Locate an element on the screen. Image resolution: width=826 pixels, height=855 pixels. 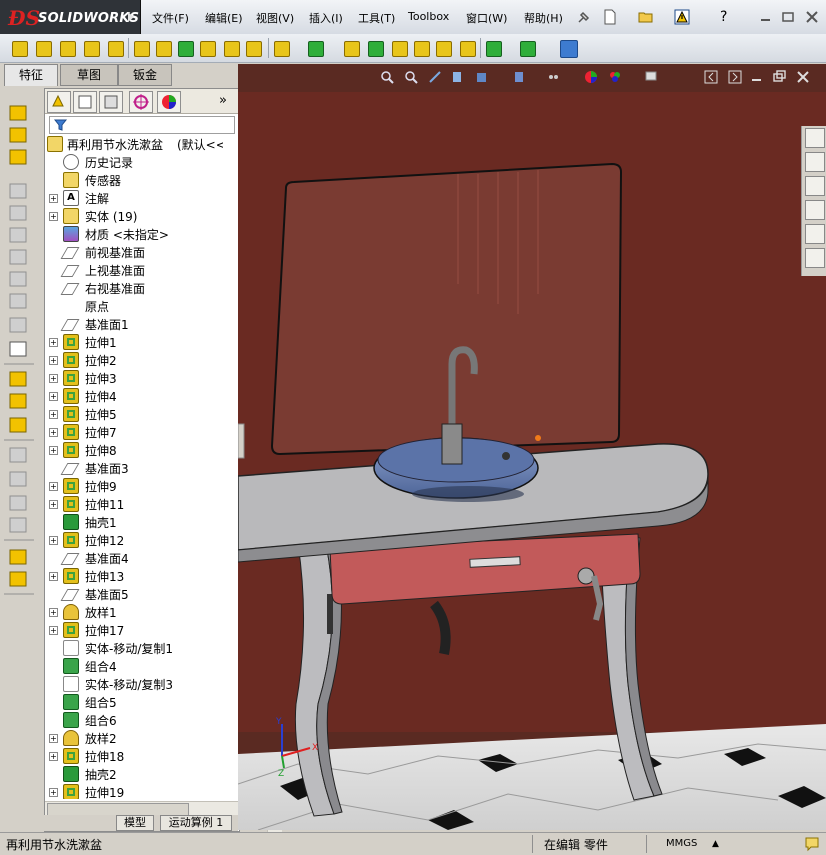
chamfer-icon is located at coordinates (254, 49).